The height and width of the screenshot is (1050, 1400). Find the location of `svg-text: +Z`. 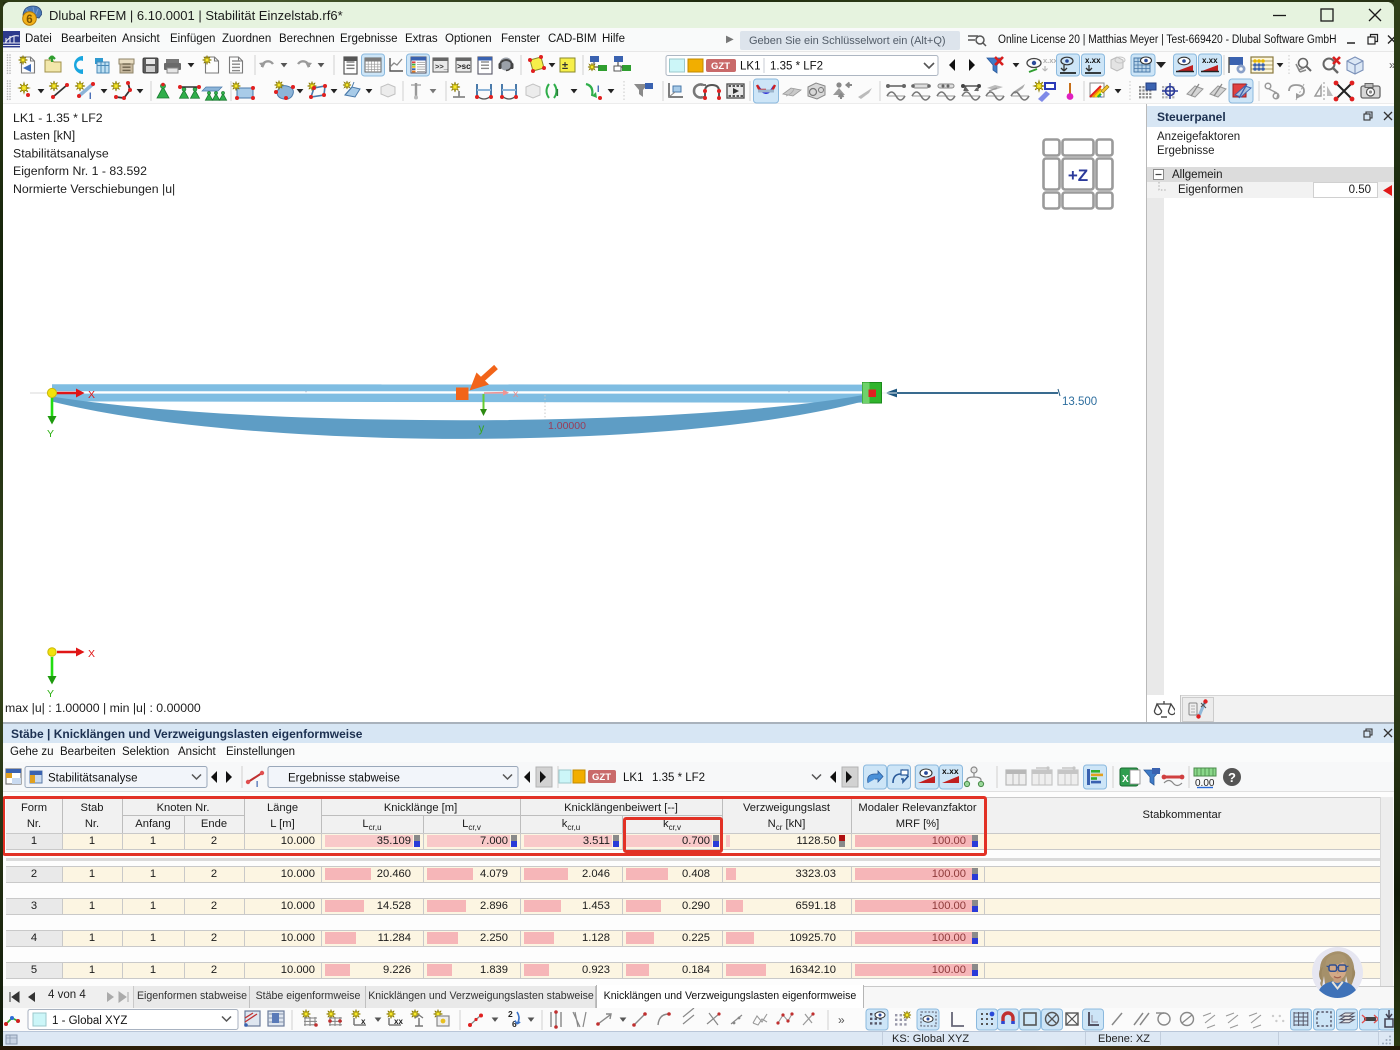

svg-text: +Z is located at coordinates (1078, 175).